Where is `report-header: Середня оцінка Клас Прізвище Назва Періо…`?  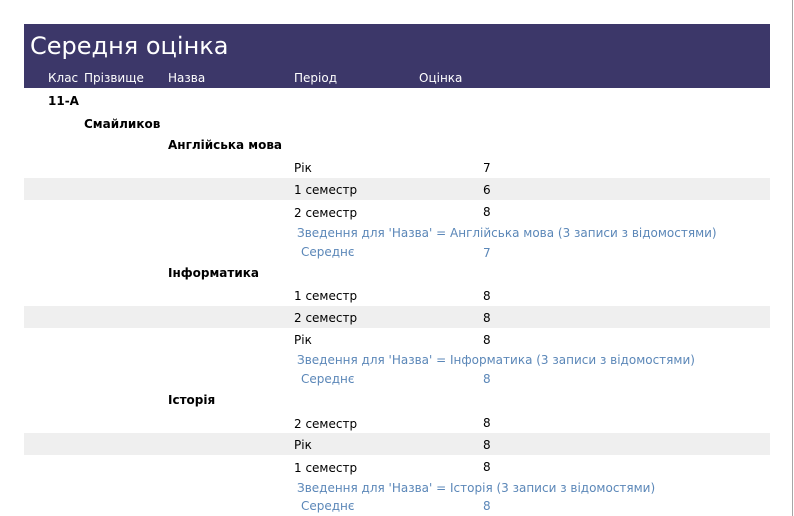
report-header: Середня оцінка Клас Прізвище Назва Періо… is located at coordinates (397, 56).